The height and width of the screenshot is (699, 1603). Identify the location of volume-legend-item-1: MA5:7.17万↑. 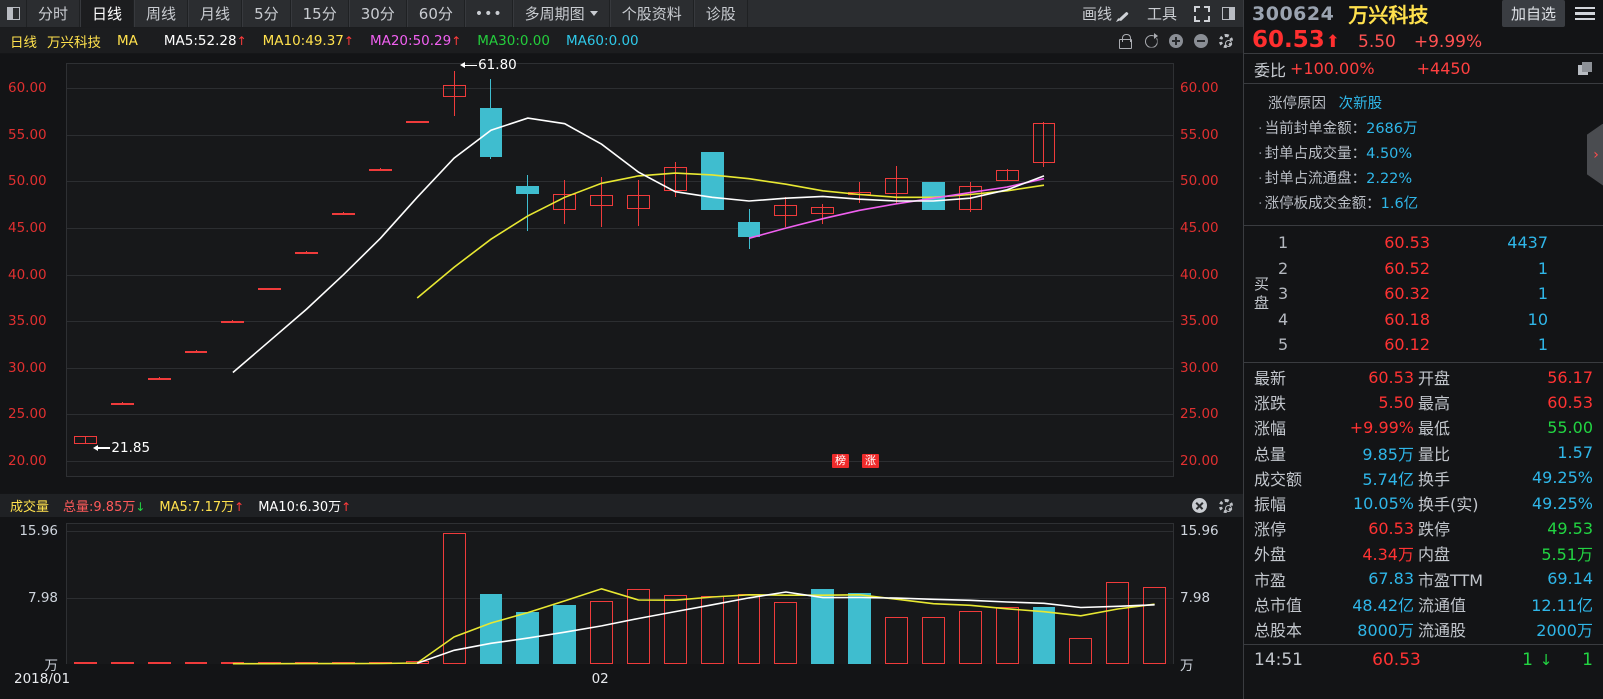
(201, 505).